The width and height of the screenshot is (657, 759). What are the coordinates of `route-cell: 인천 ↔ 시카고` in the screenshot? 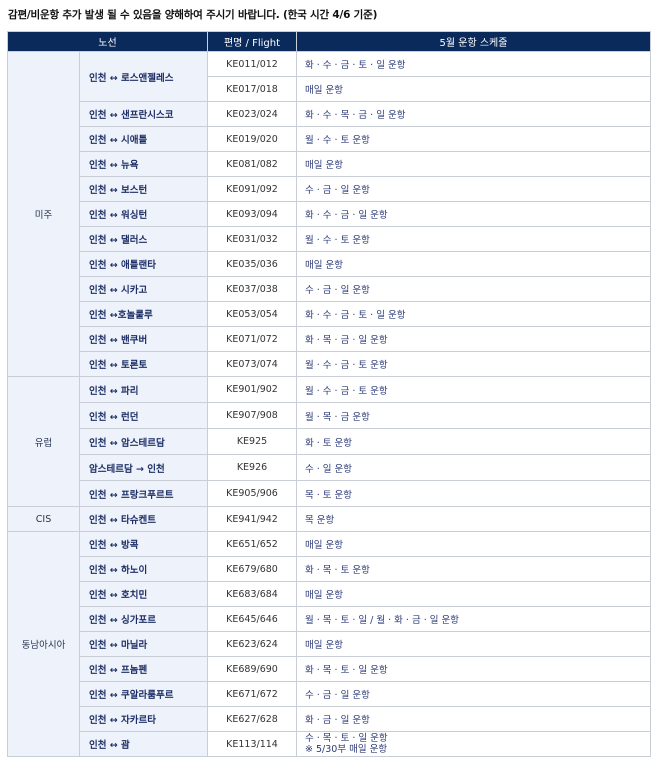 It's located at (143, 289).